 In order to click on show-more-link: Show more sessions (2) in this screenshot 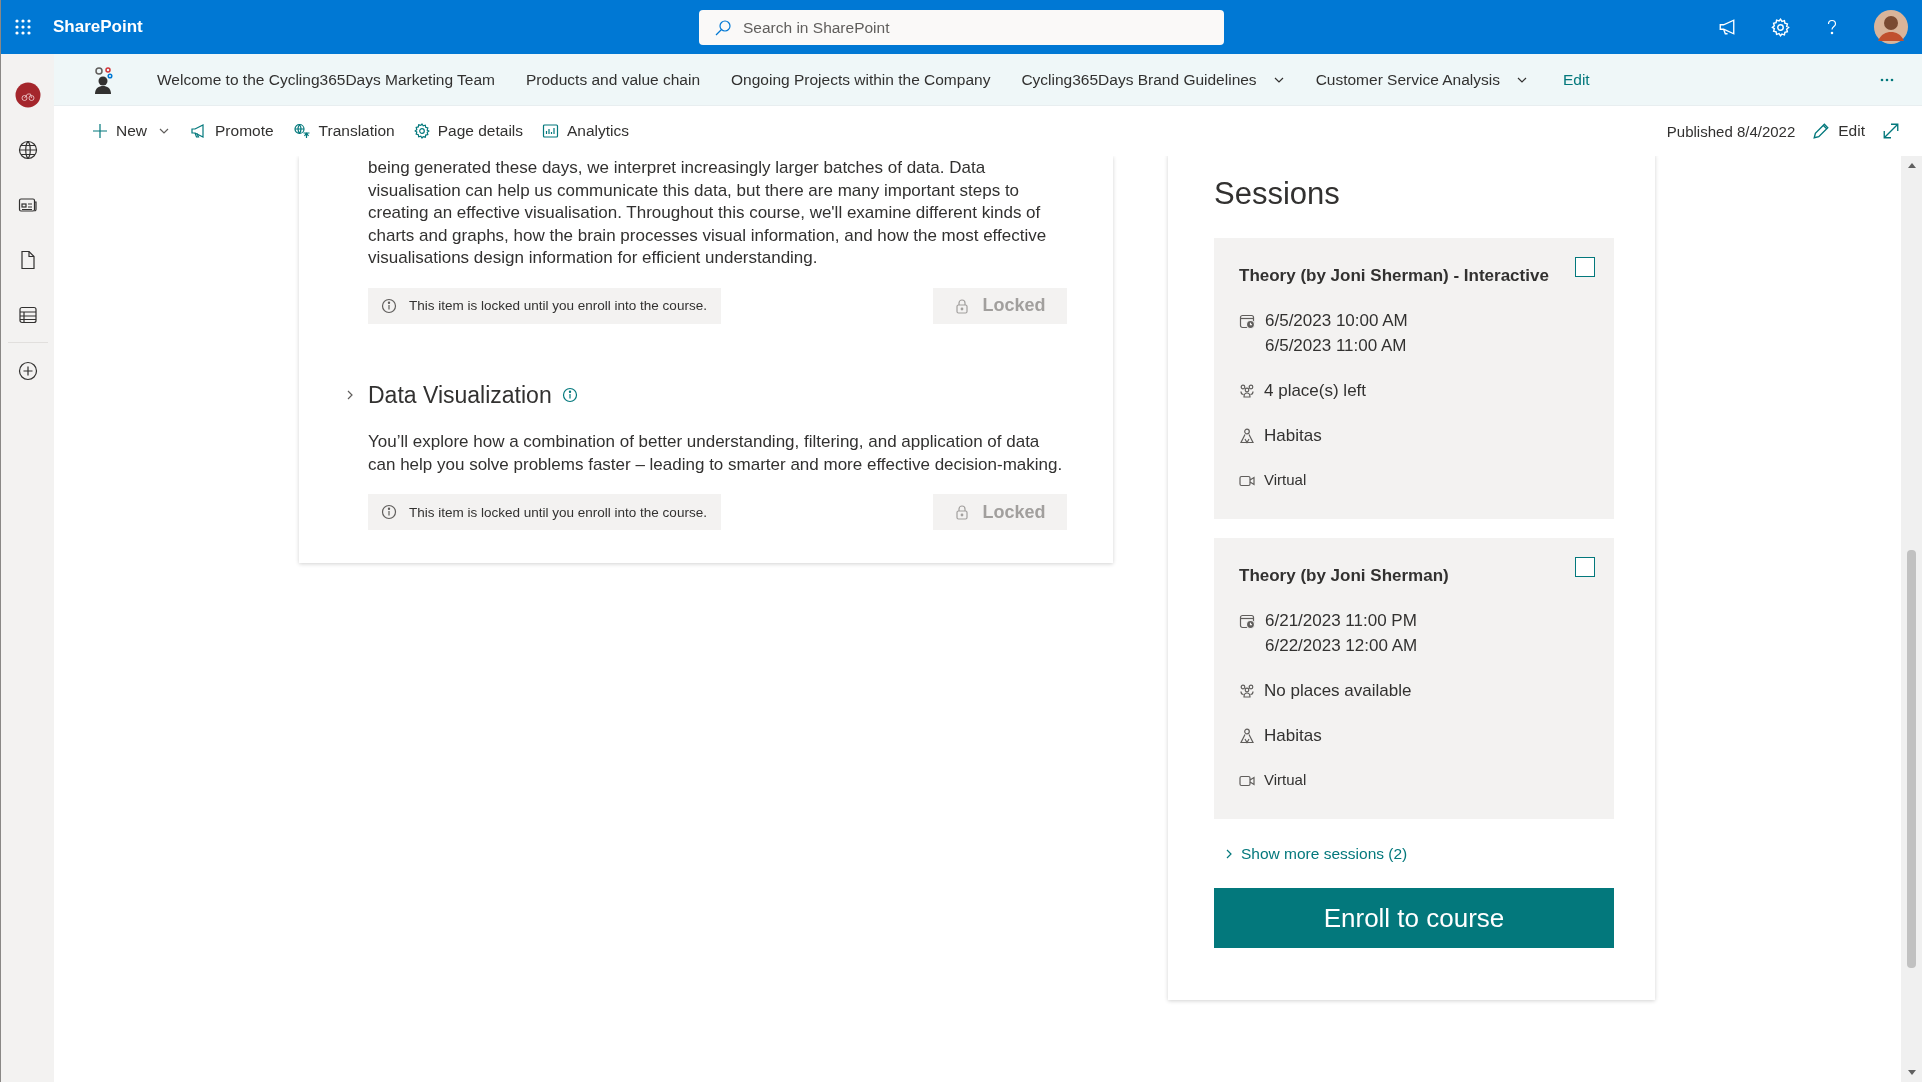, I will do `click(1315, 854)`.